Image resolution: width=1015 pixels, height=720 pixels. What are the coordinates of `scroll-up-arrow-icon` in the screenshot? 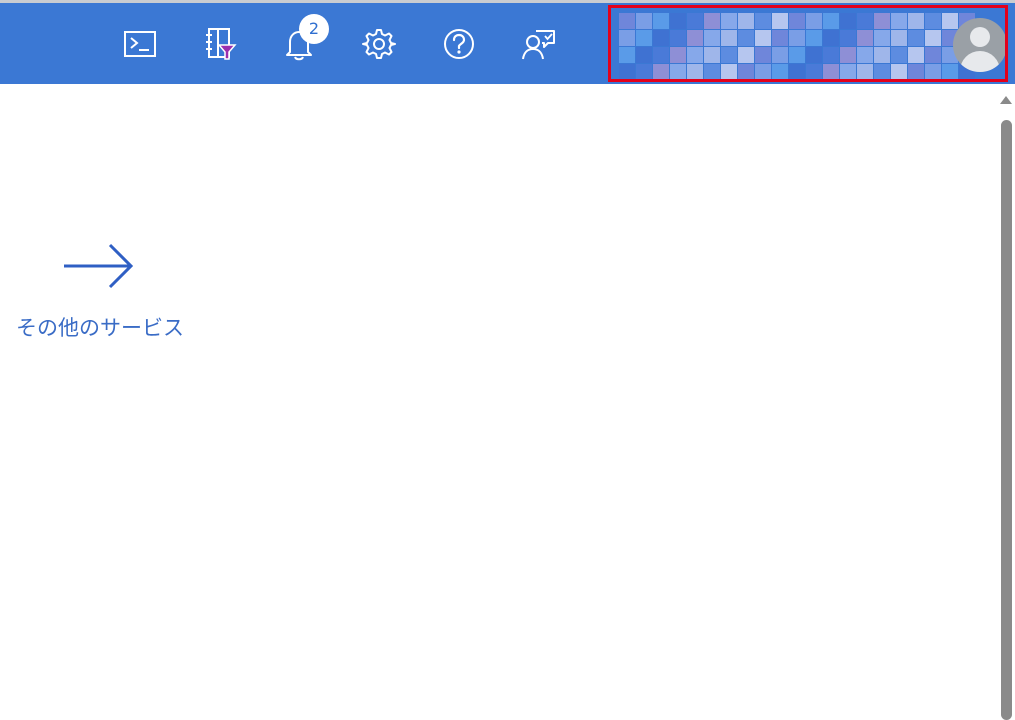 It's located at (1006, 100).